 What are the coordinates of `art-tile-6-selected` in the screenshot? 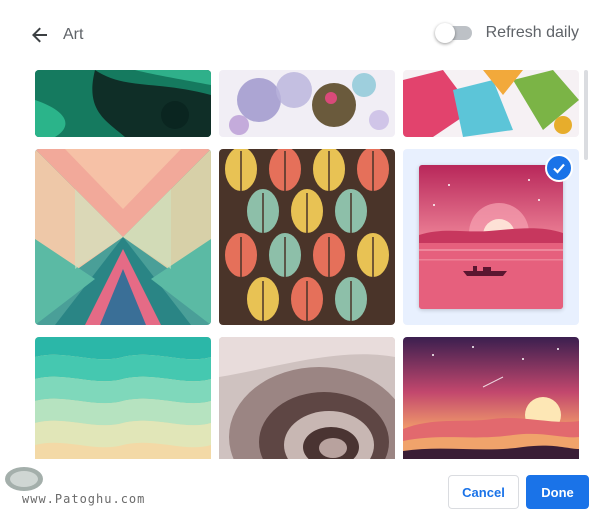 It's located at (491, 237).